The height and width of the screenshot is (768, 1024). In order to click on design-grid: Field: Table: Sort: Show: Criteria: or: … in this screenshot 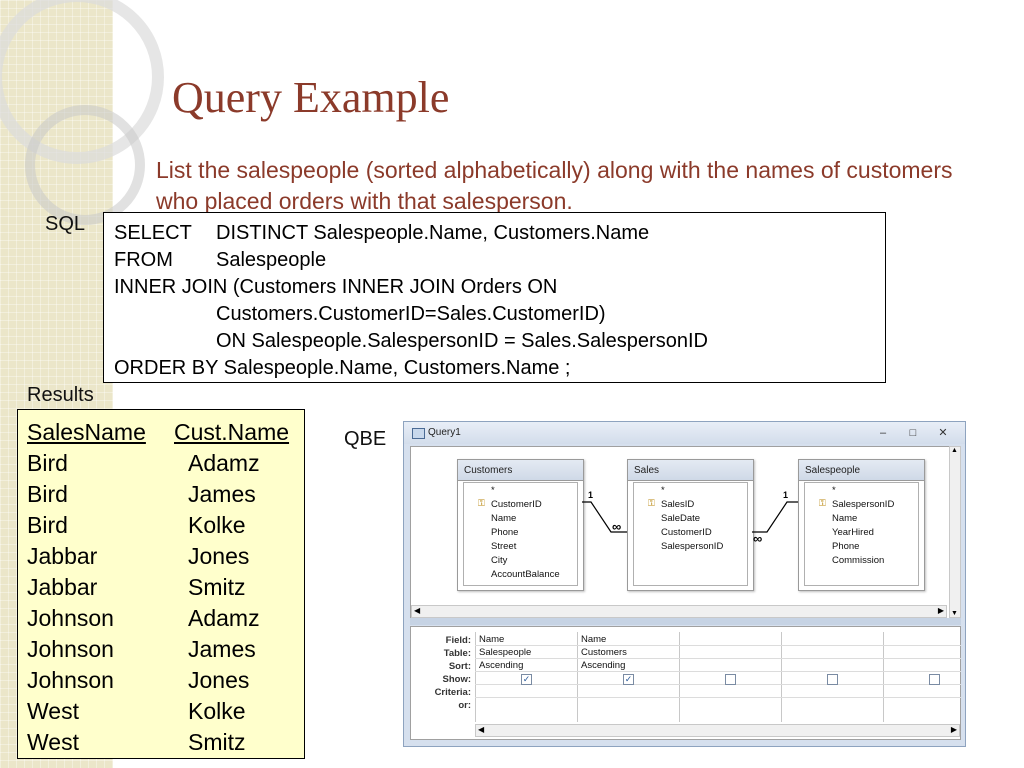, I will do `click(685, 683)`.